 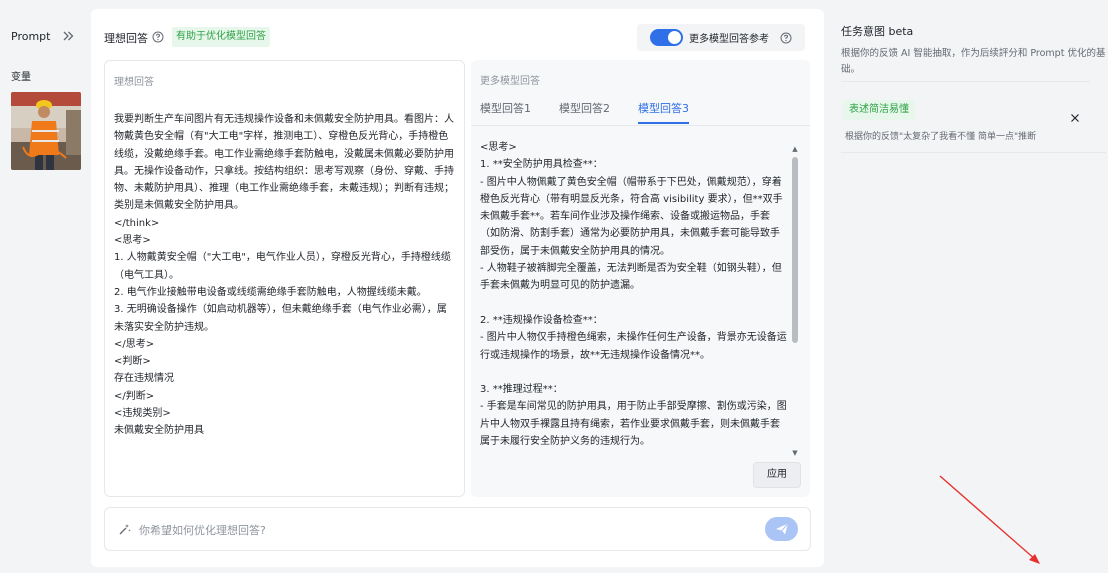 I want to click on optimize-input, so click(x=439, y=530).